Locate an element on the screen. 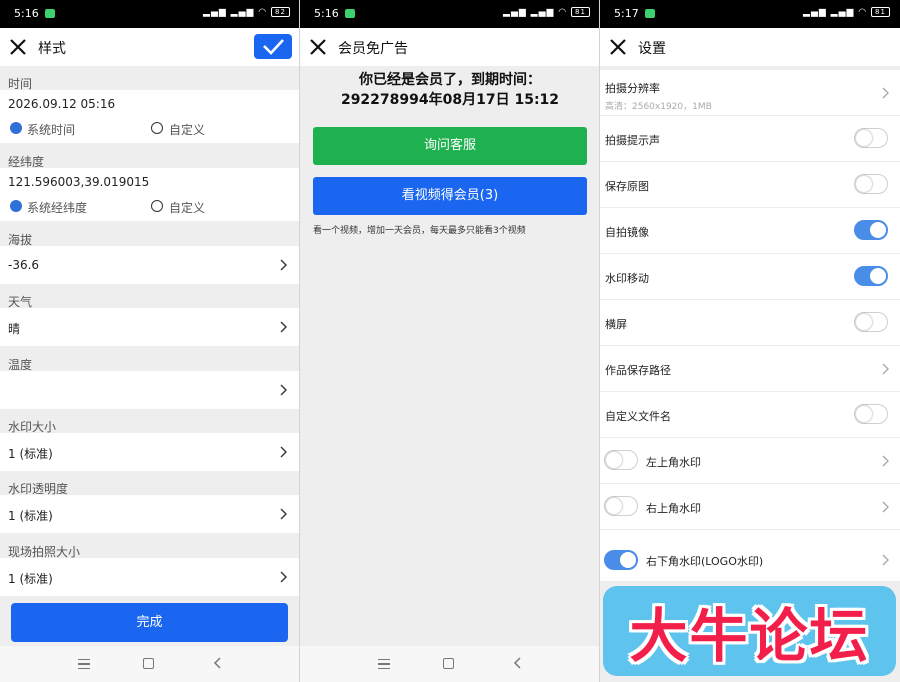  watch-video-button: 看视频得会员(3) is located at coordinates (450, 196).